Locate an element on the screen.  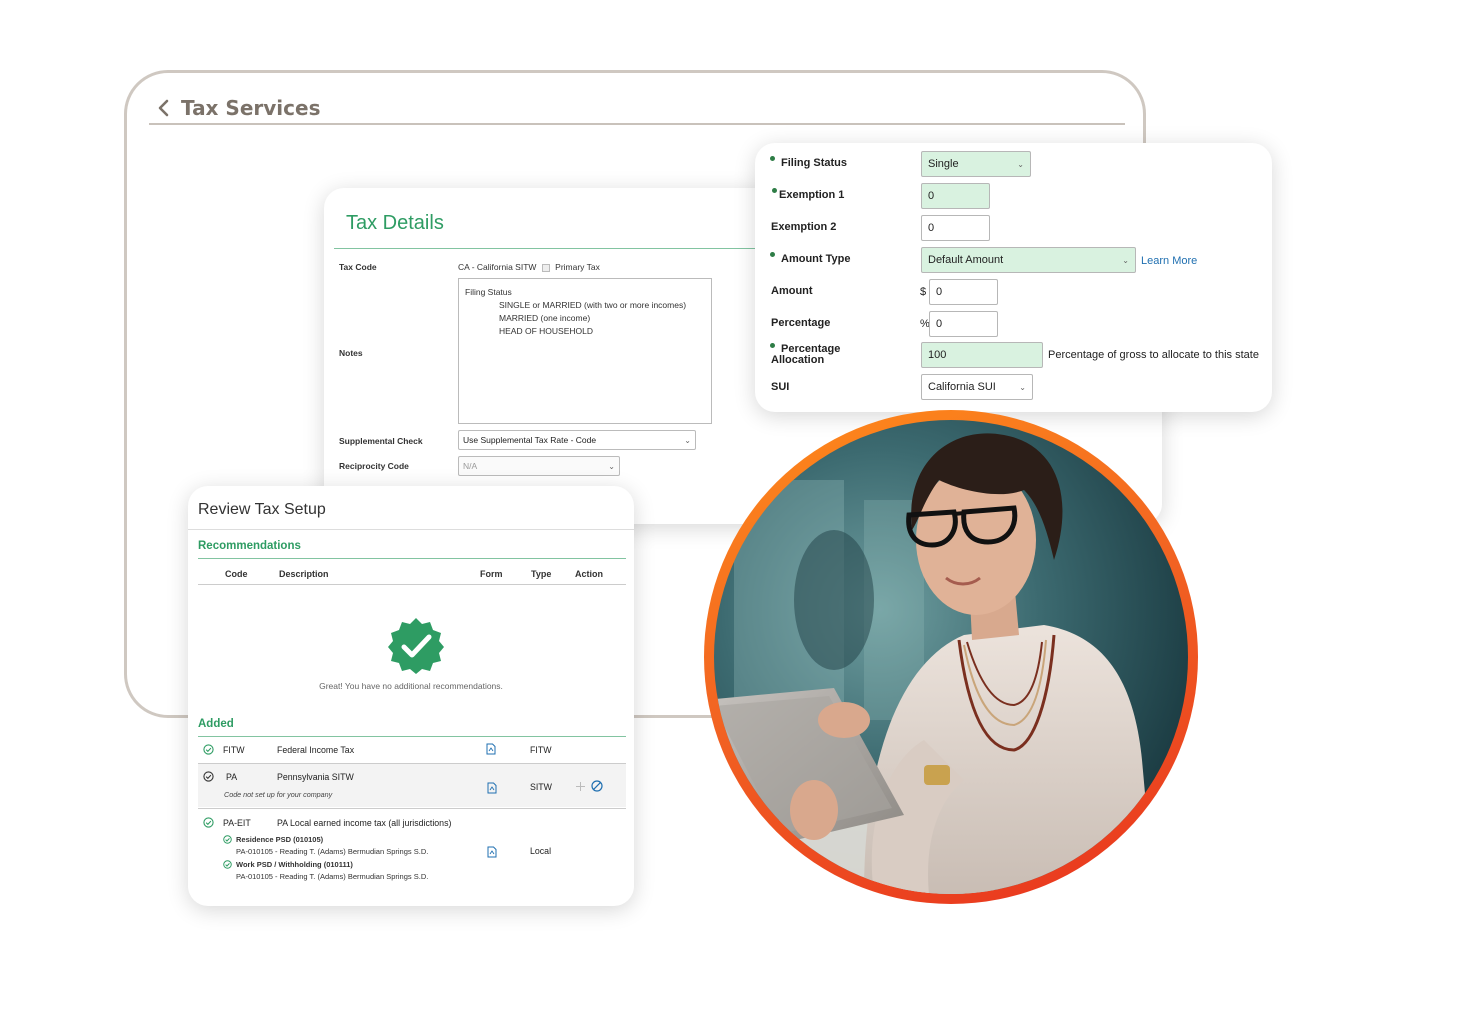
percentage-row: Percentage is located at coordinates (846, 323).